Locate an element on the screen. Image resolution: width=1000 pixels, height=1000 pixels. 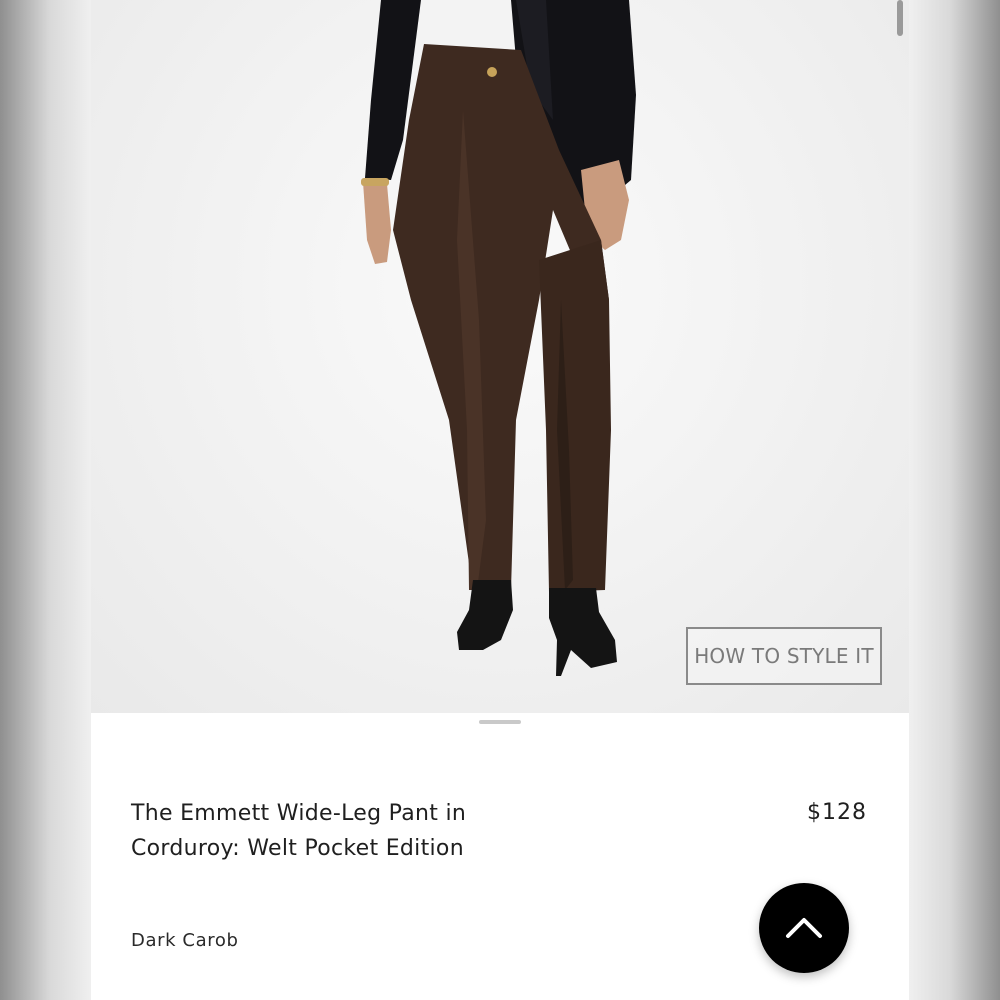
how-to-style-it-label: HOW TO STYLE IT is located at coordinates (784, 656).